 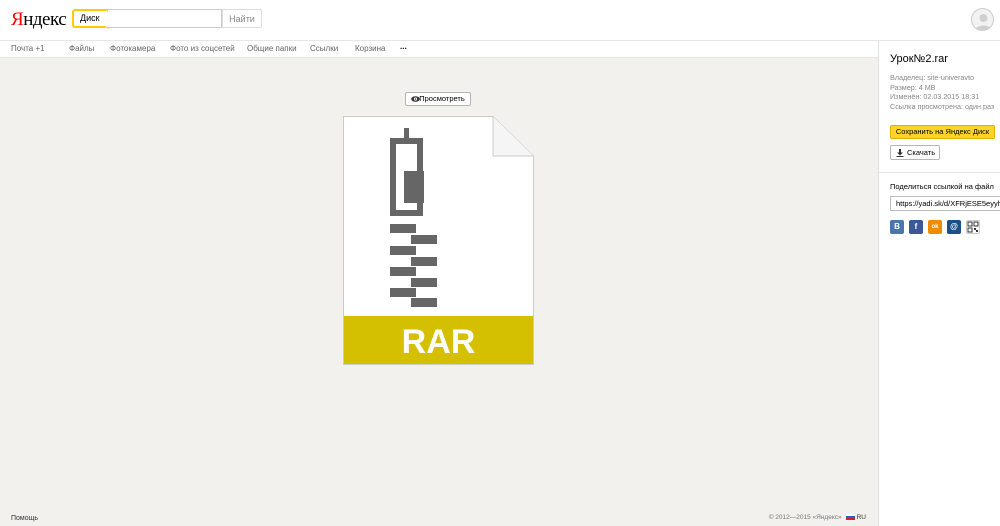 I want to click on qr-code-icon, so click(x=973, y=227).